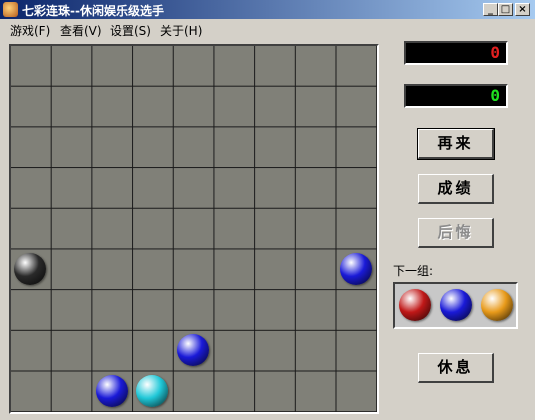  I want to click on app-icon, so click(10, 9).